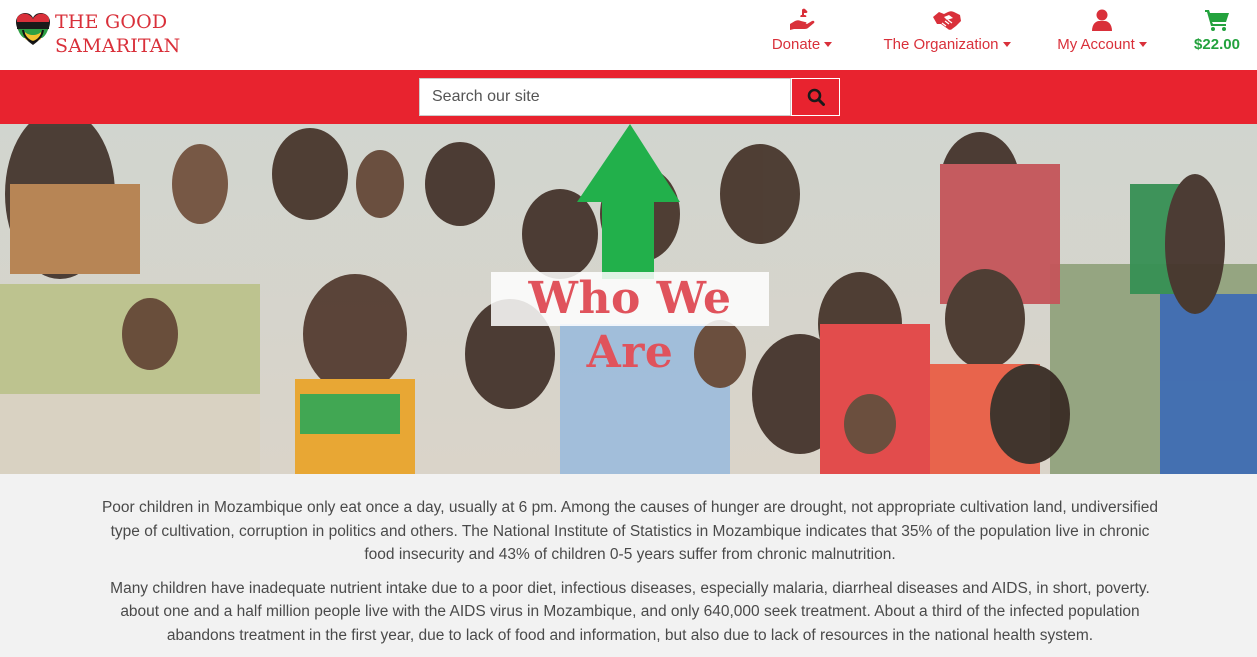 The height and width of the screenshot is (657, 1257). I want to click on nav-organization: The Organization, so click(947, 35).